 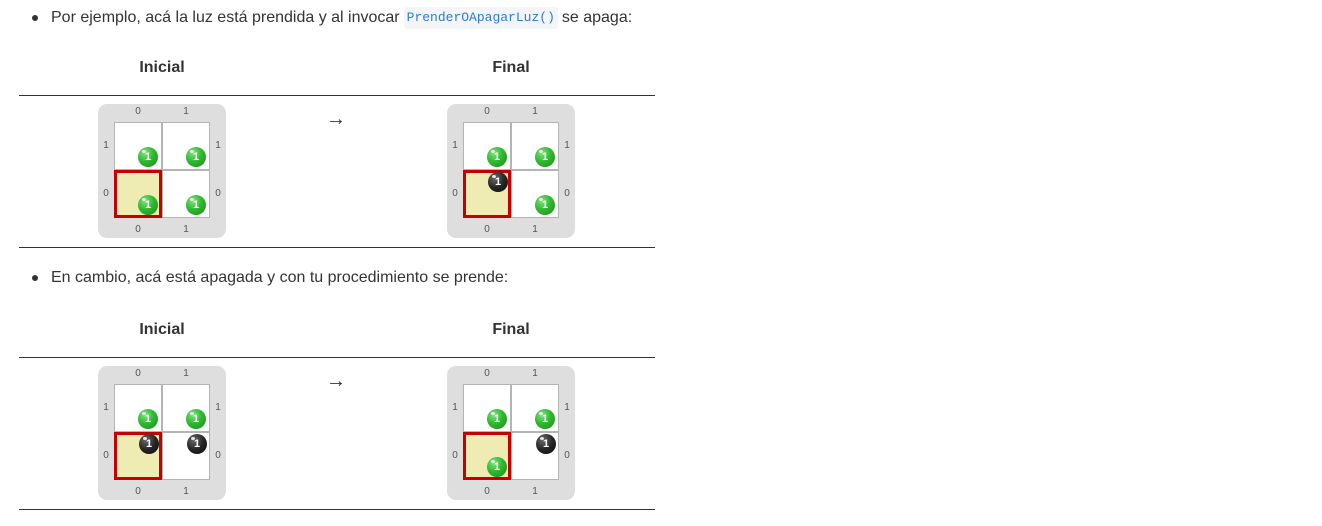 I want to click on procedure-code: PrenderOApagarLuz(), so click(x=480, y=18).